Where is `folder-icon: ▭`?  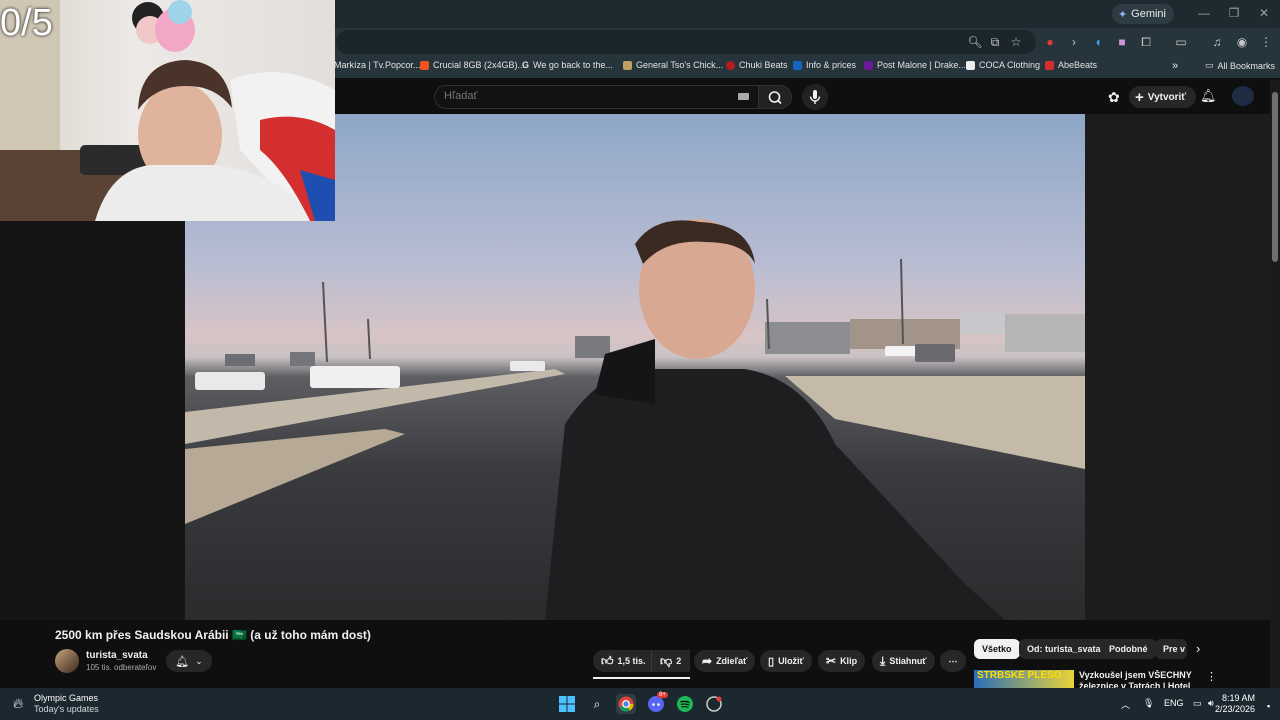
folder-icon: ▭ is located at coordinates (1209, 65).